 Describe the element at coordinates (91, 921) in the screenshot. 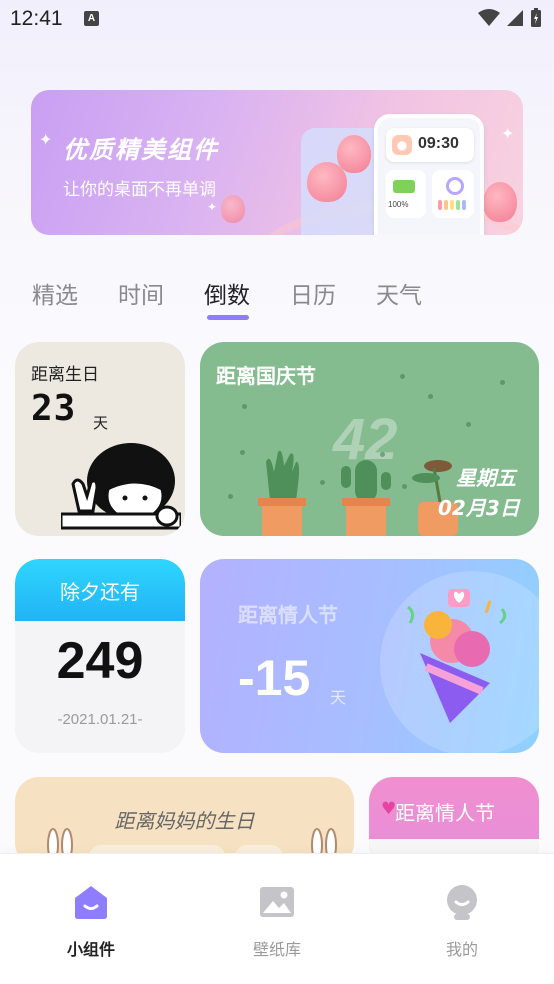

I see `nav-widgets: 小组件` at that location.